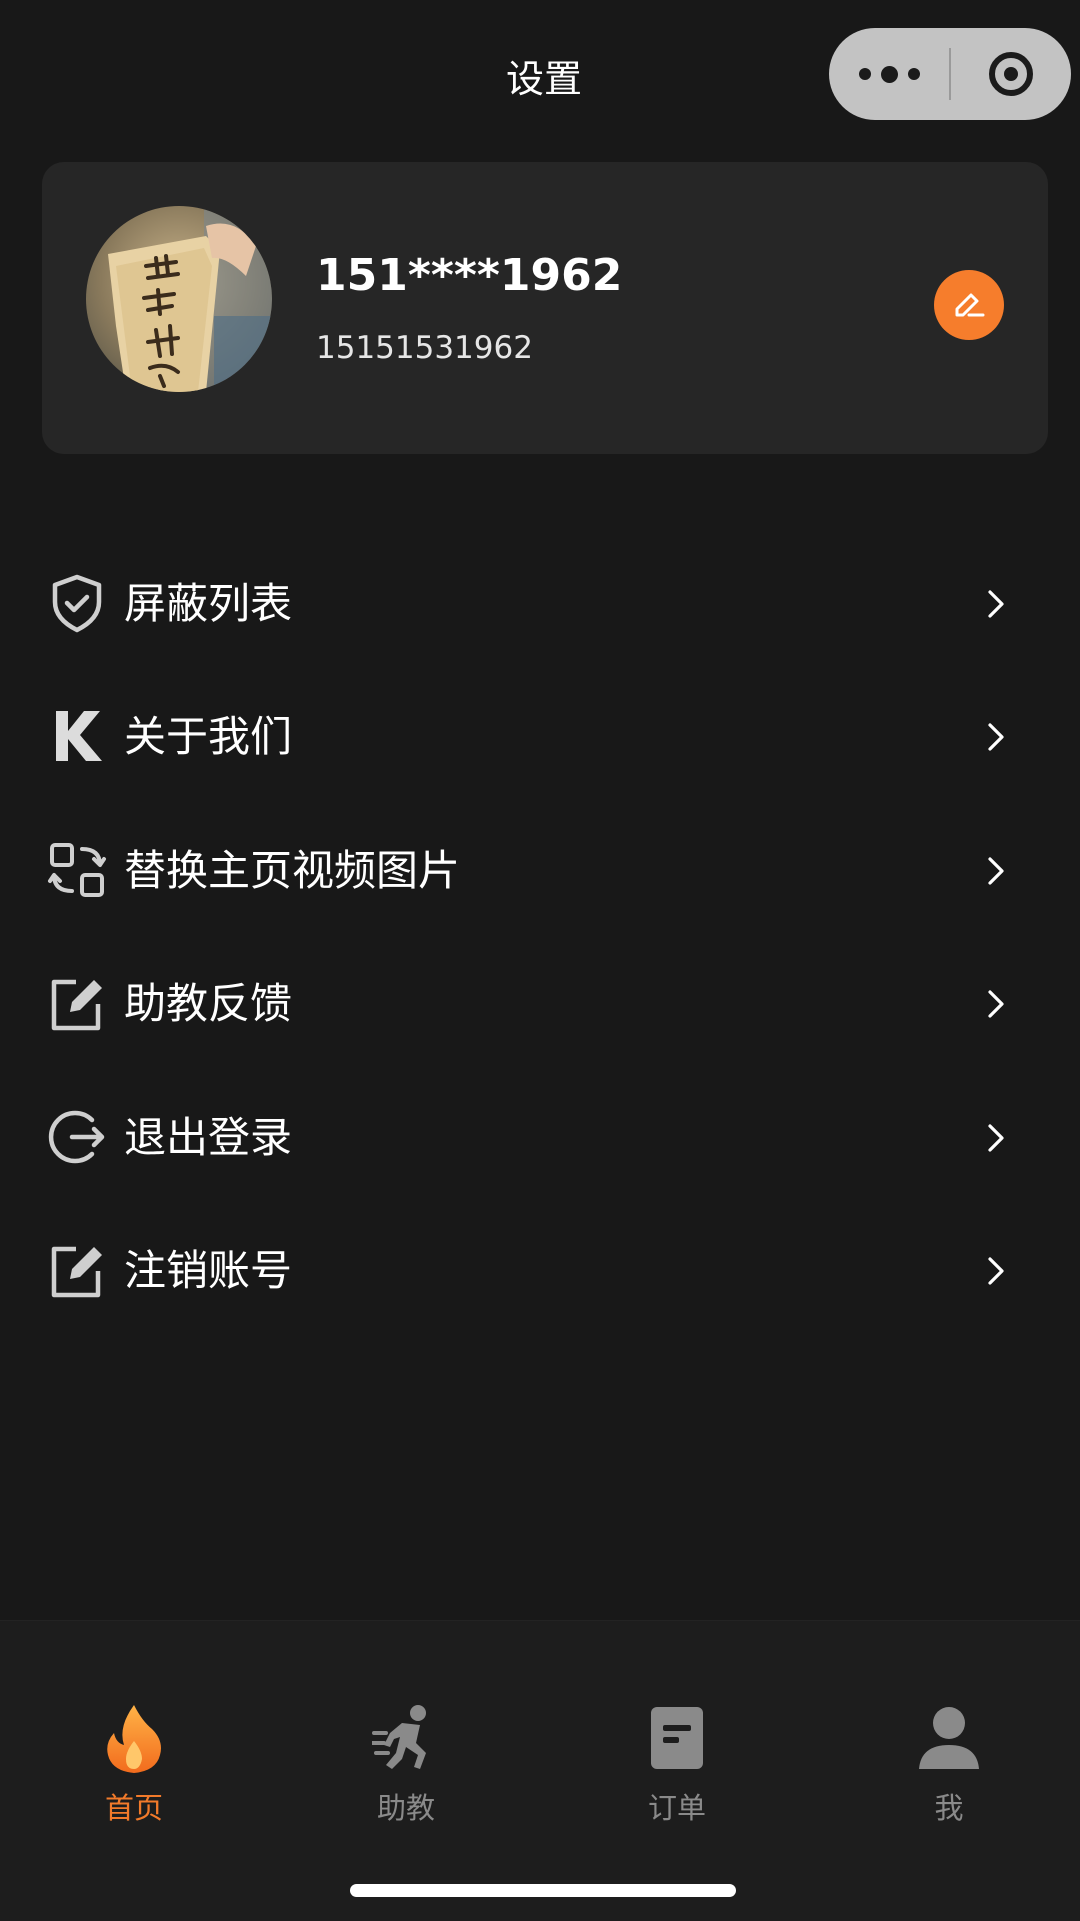 Image resolution: width=1080 pixels, height=1921 pixels. What do you see at coordinates (469, 275) in the screenshot?
I see `profile-name: 151****1962` at bounding box center [469, 275].